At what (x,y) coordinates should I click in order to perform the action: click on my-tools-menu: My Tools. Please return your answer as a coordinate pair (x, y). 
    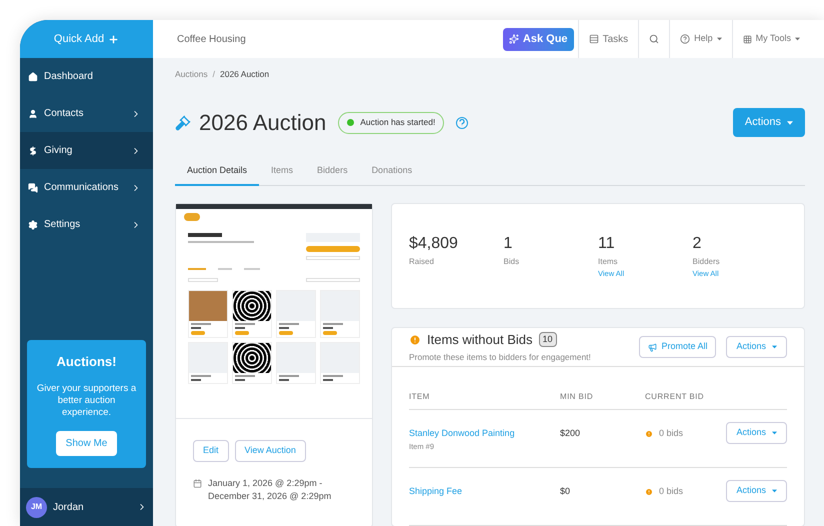
    Looking at the image, I should click on (778, 39).